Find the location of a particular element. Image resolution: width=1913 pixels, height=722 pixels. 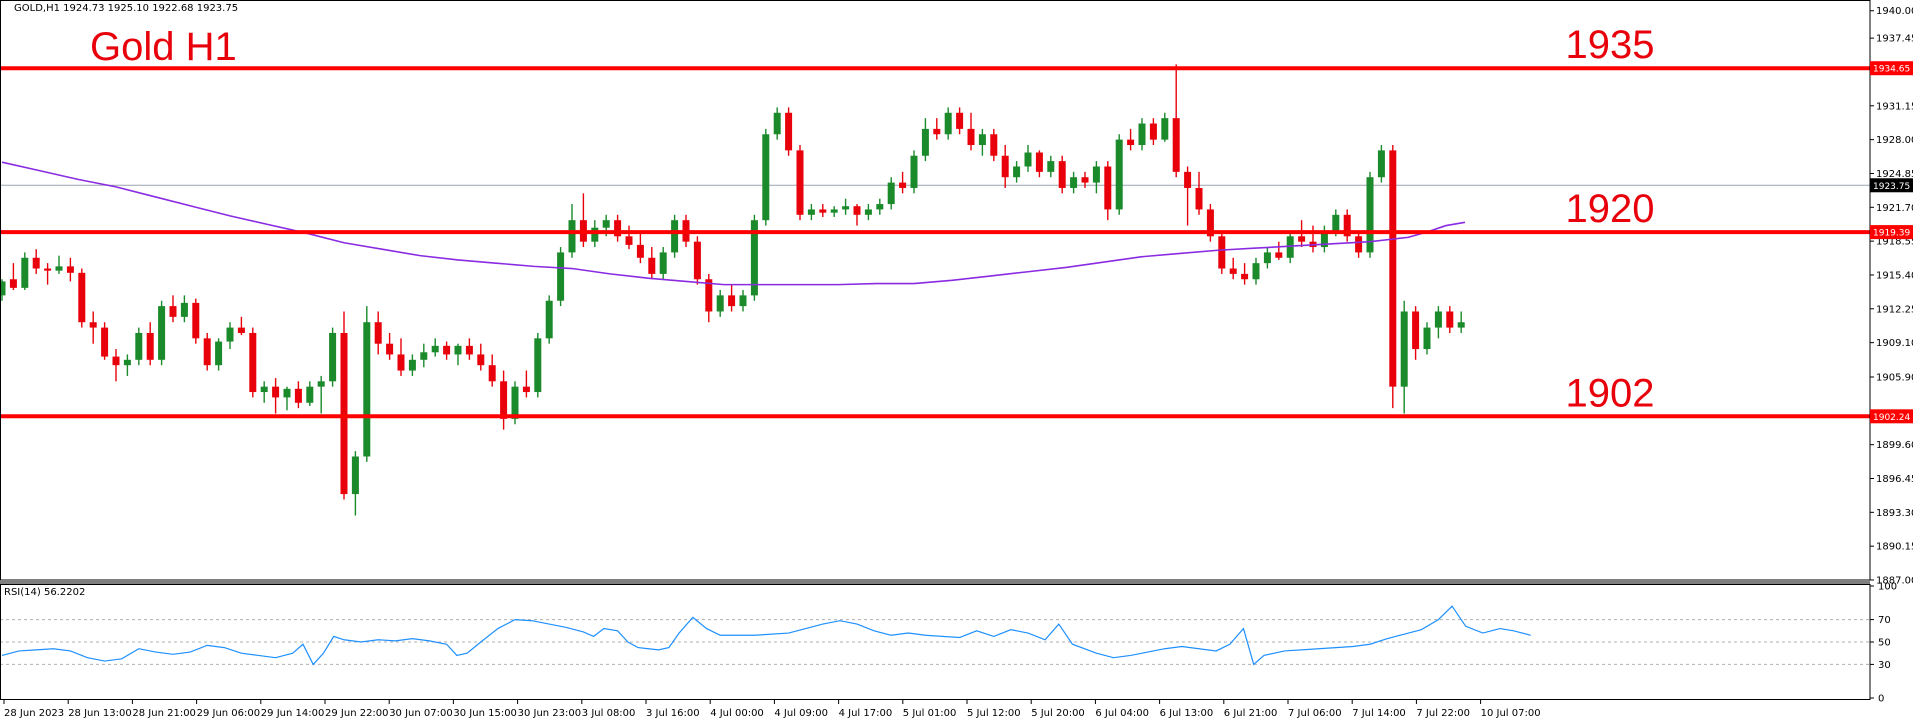

rsi-tick-label: 100 is located at coordinates (1887, 587).